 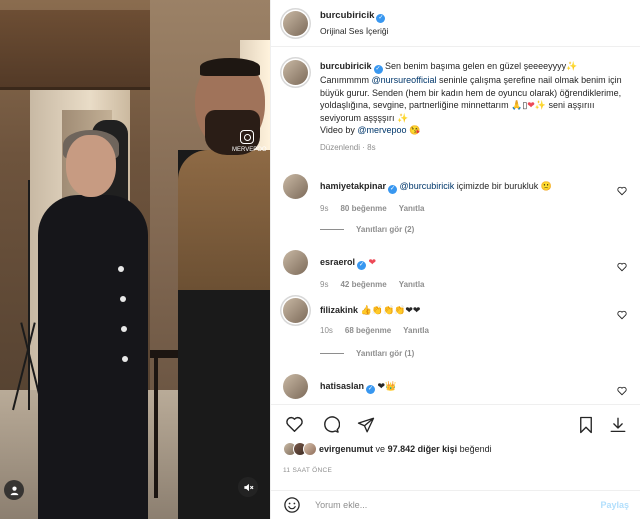 I want to click on likes-count: 97.842 diğer kişi, so click(x=423, y=449).